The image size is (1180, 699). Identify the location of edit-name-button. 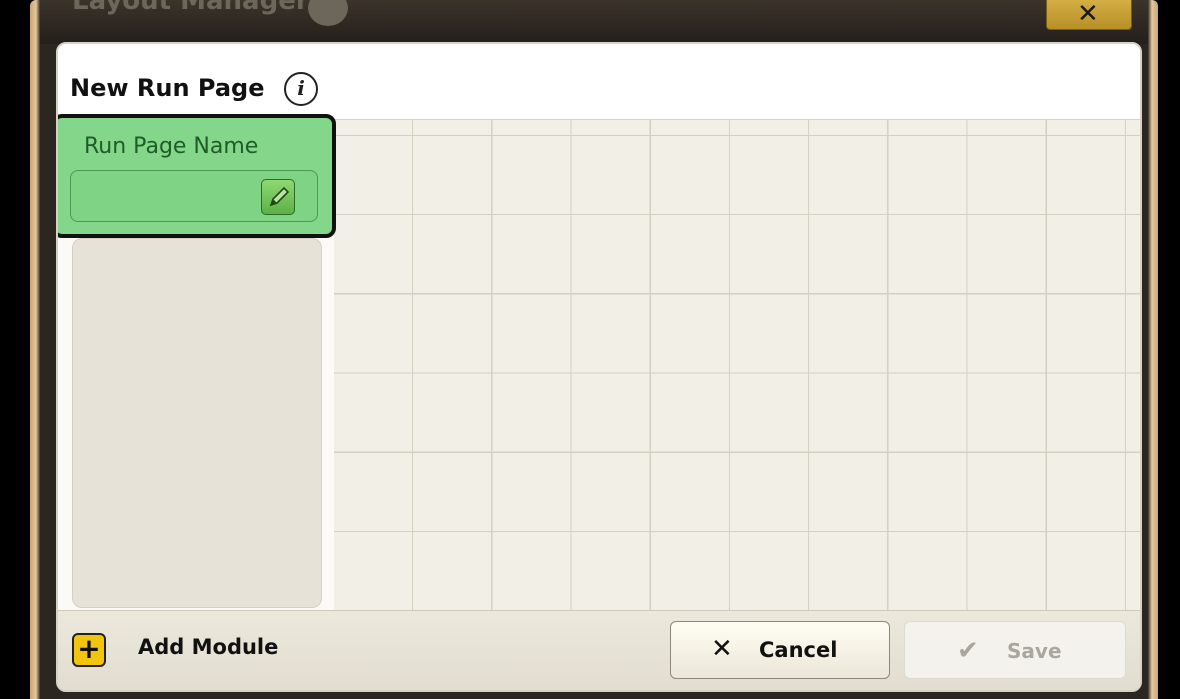
(278, 197).